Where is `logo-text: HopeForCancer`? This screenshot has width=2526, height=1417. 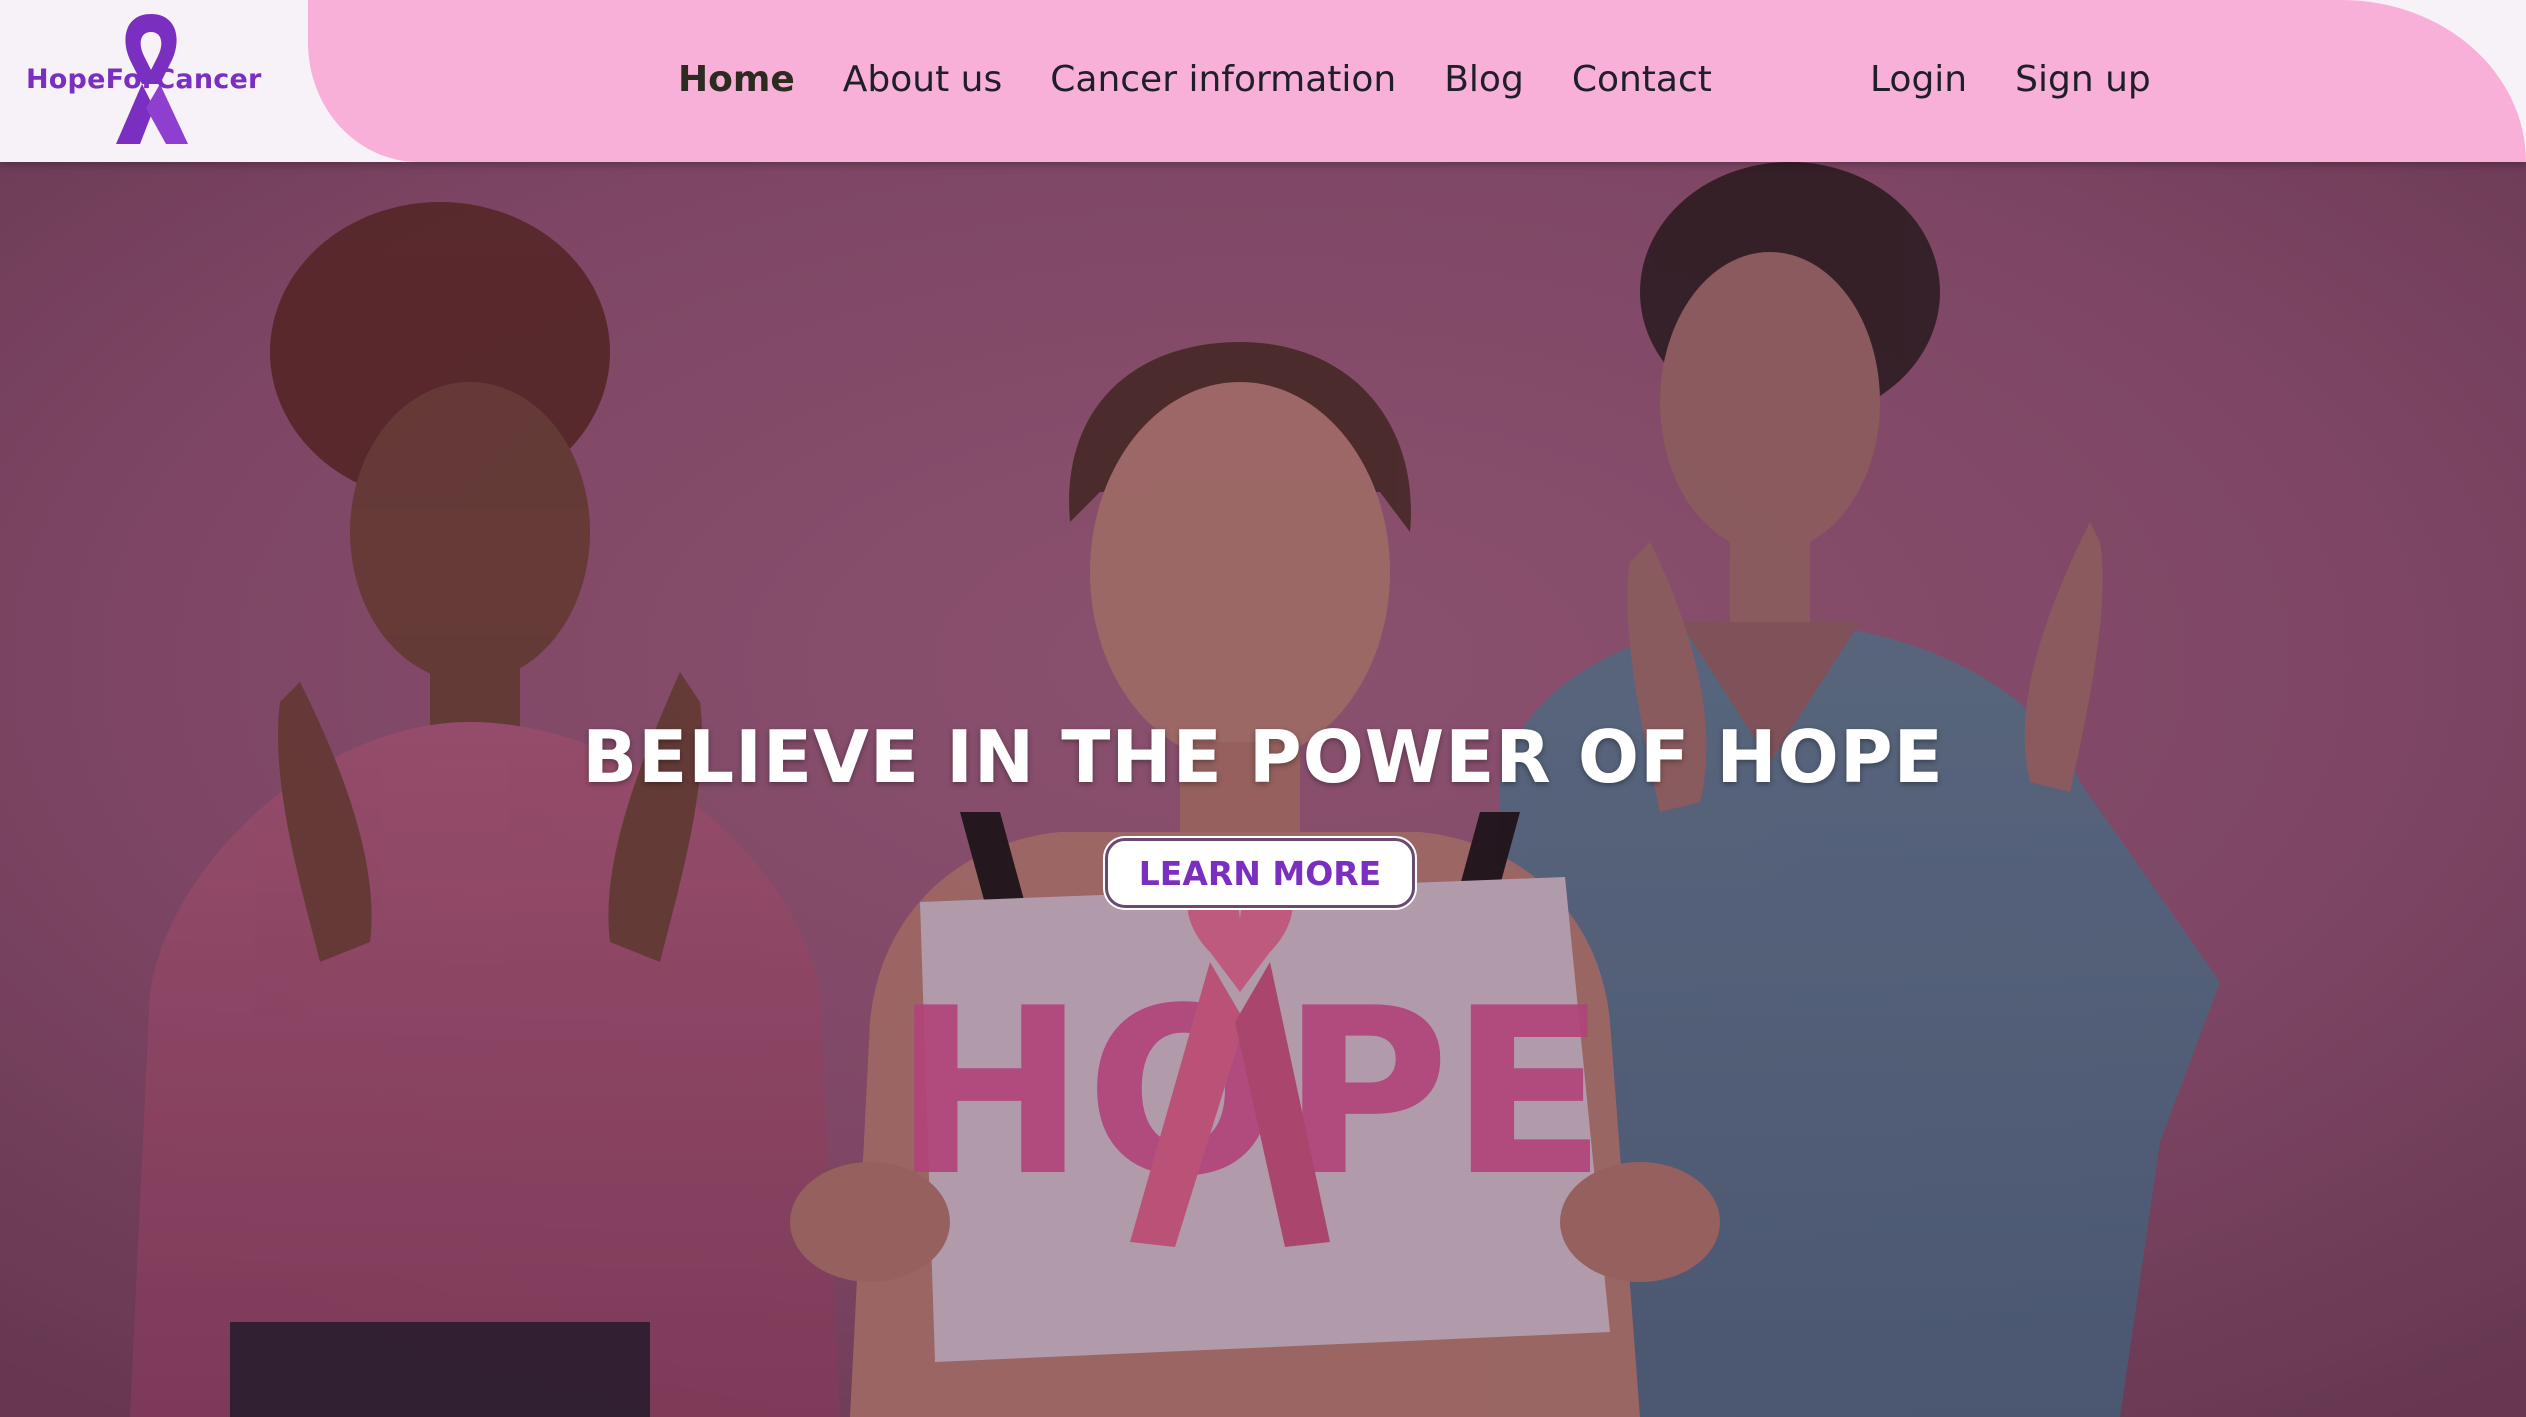 logo-text: HopeForCancer is located at coordinates (144, 79).